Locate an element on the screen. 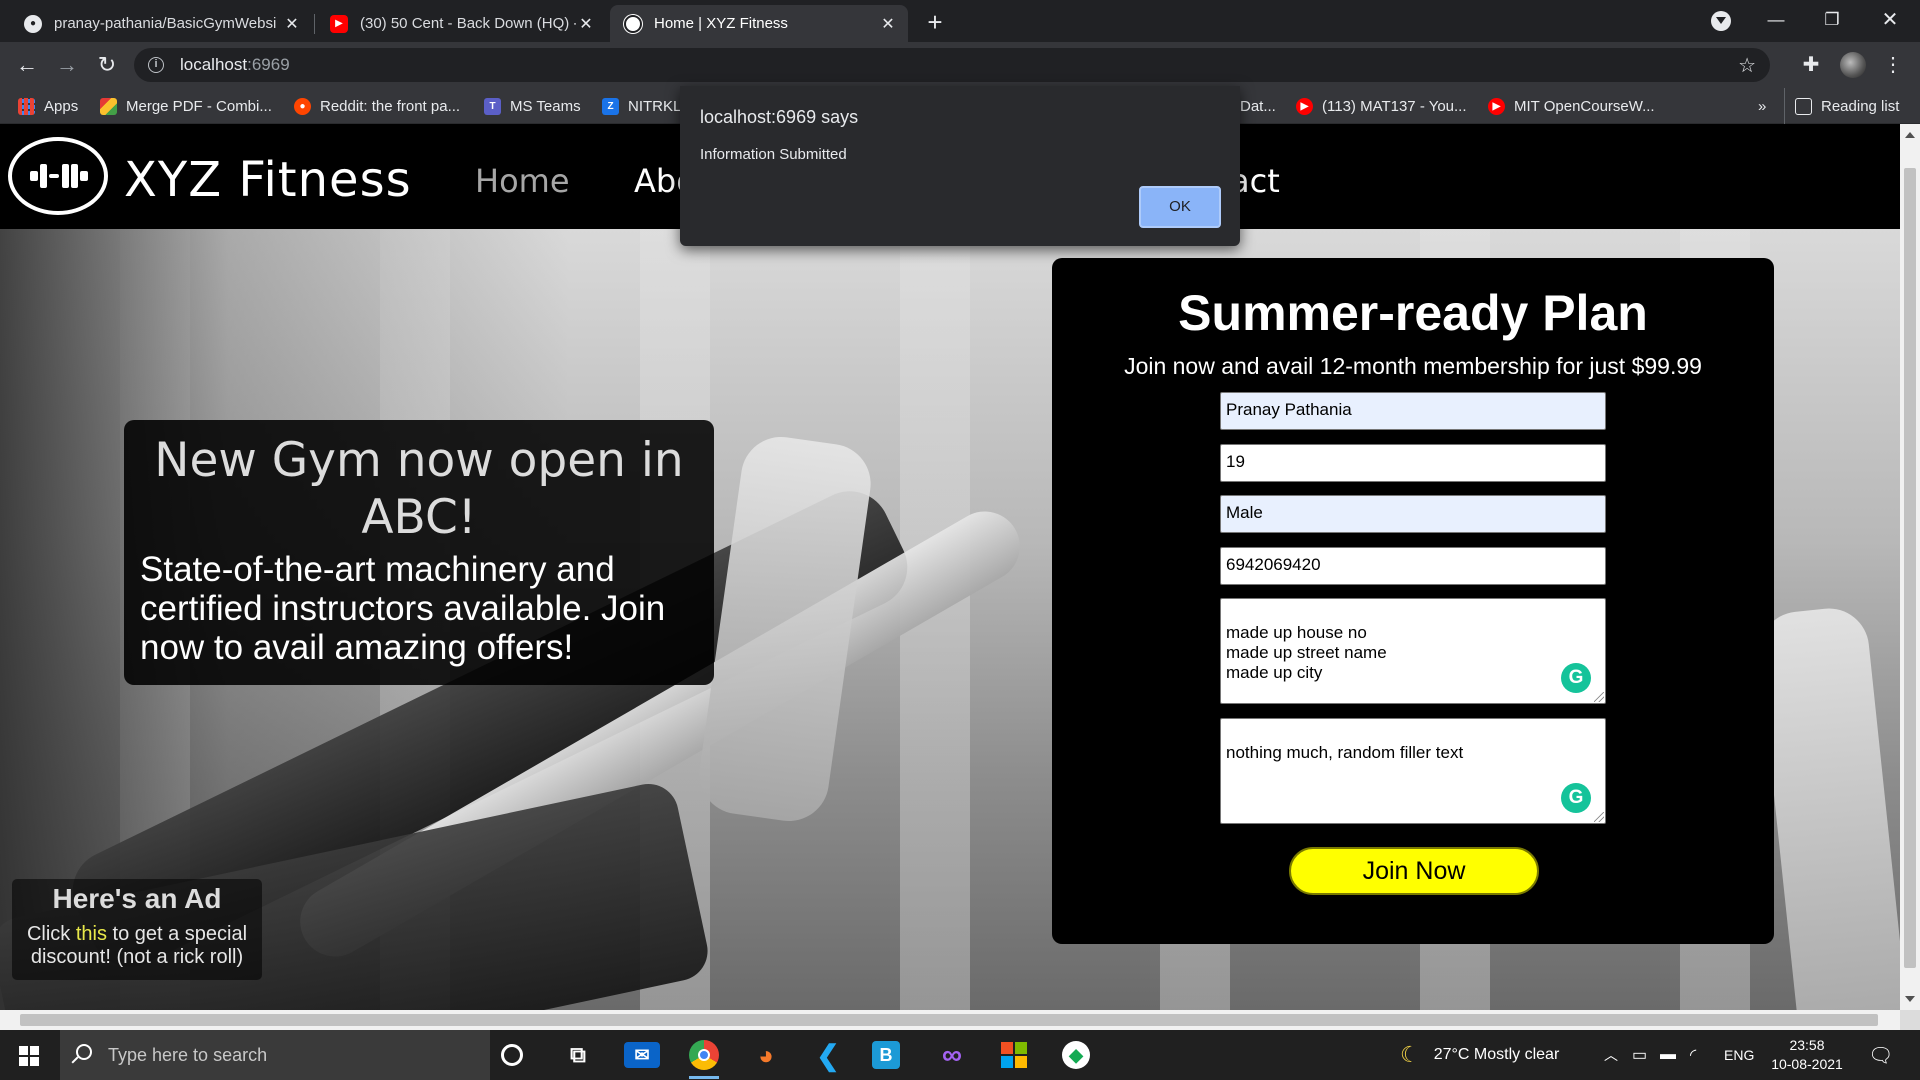 The width and height of the screenshot is (1920, 1080). github-icon: ● is located at coordinates (33, 23).